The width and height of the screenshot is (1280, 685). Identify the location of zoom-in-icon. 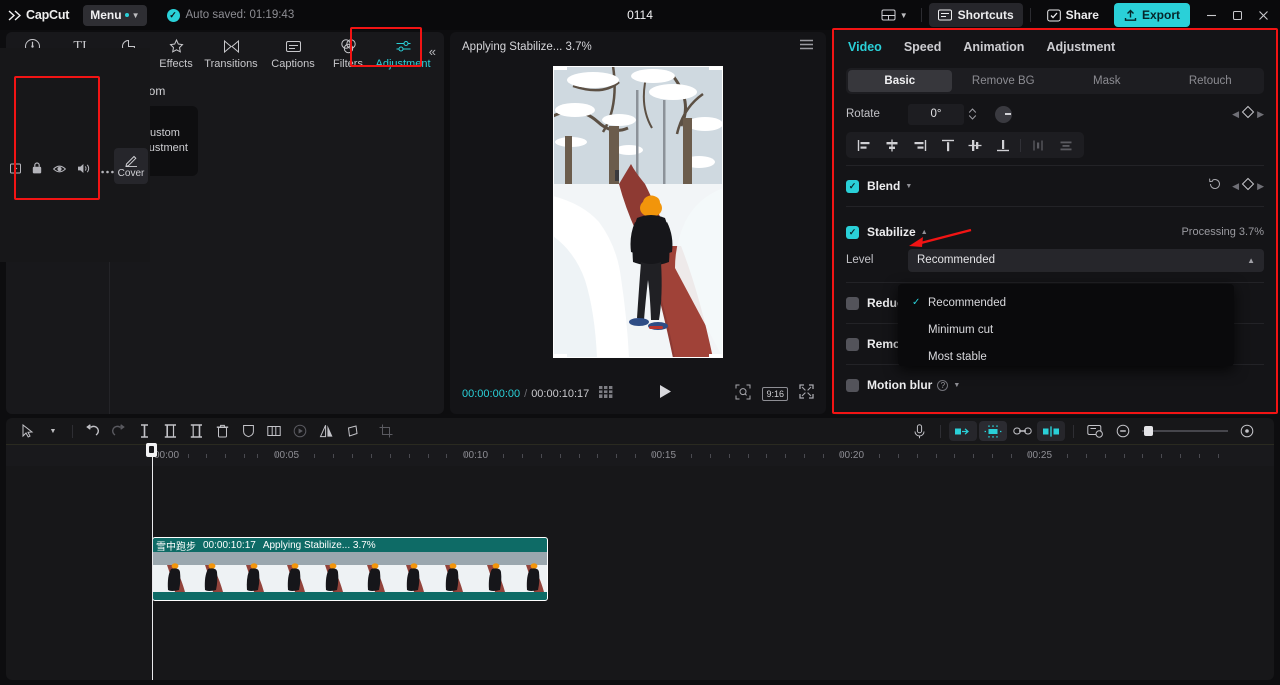
(1247, 431).